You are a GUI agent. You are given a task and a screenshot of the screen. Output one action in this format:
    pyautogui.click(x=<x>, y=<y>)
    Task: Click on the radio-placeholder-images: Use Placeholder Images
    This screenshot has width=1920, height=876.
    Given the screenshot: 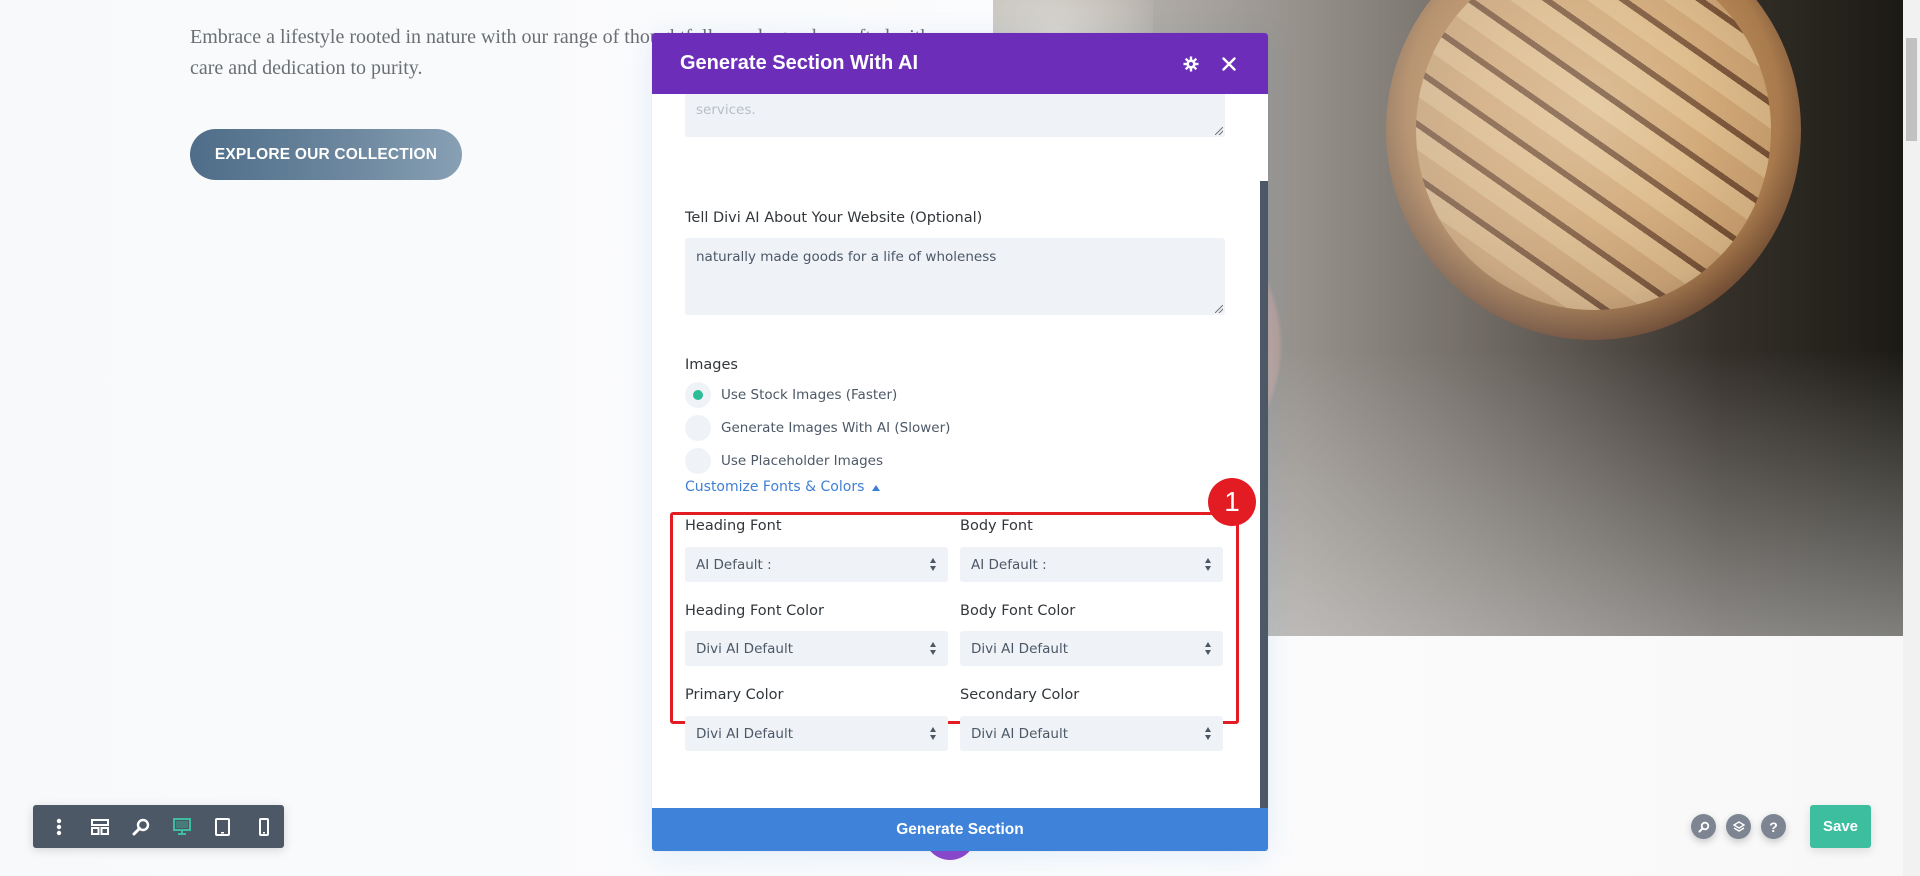 What is the action you would take?
    pyautogui.click(x=784, y=461)
    